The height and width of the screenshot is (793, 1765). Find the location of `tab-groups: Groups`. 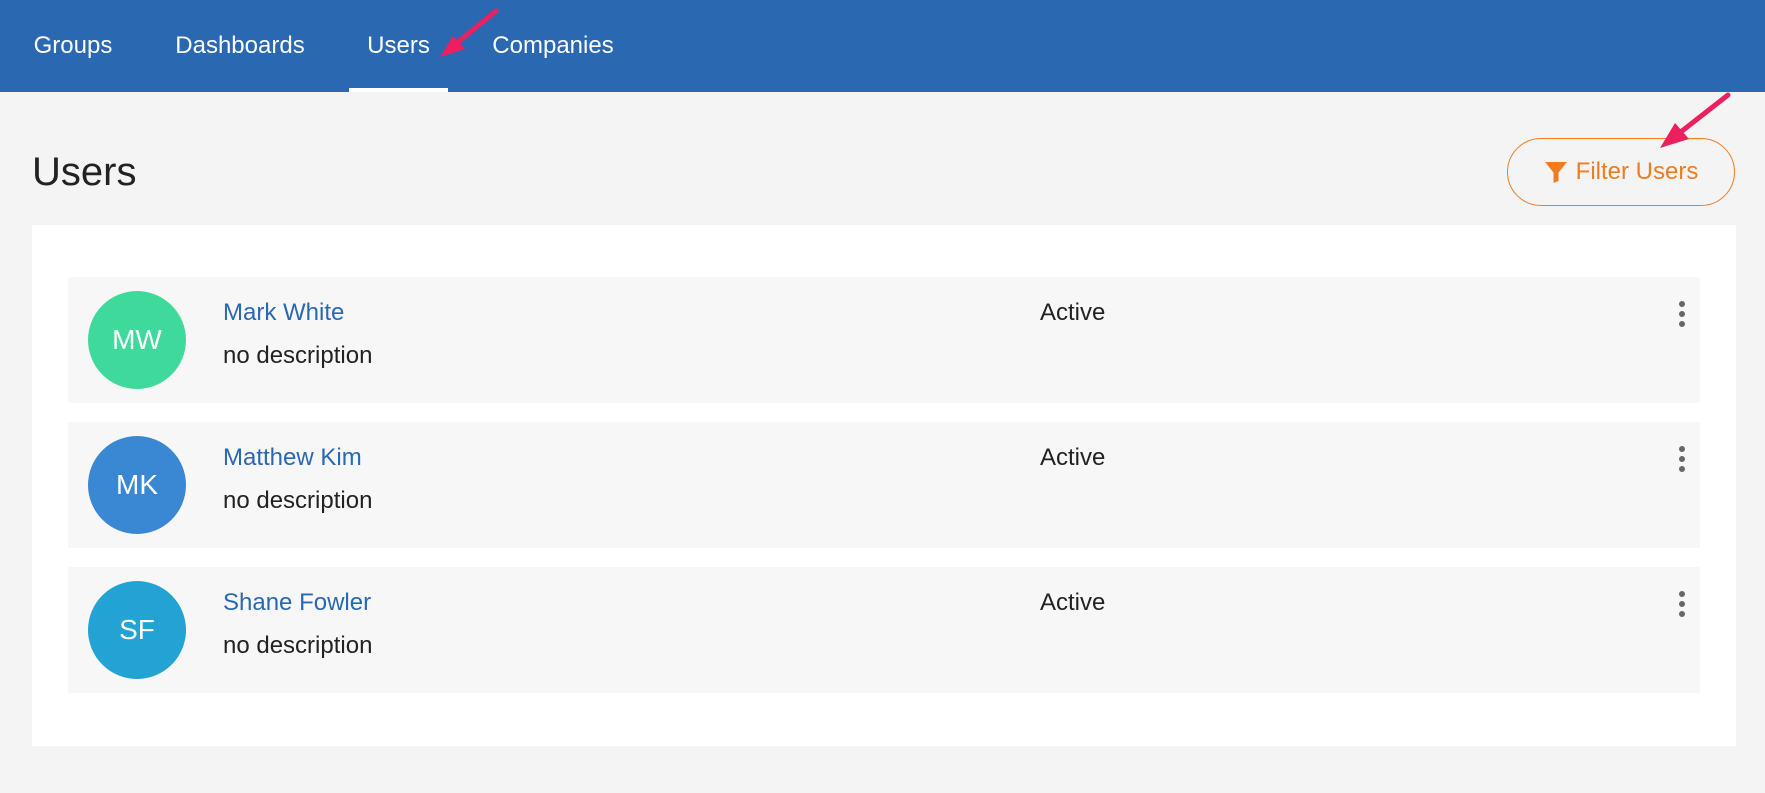

tab-groups: Groups is located at coordinates (73, 46).